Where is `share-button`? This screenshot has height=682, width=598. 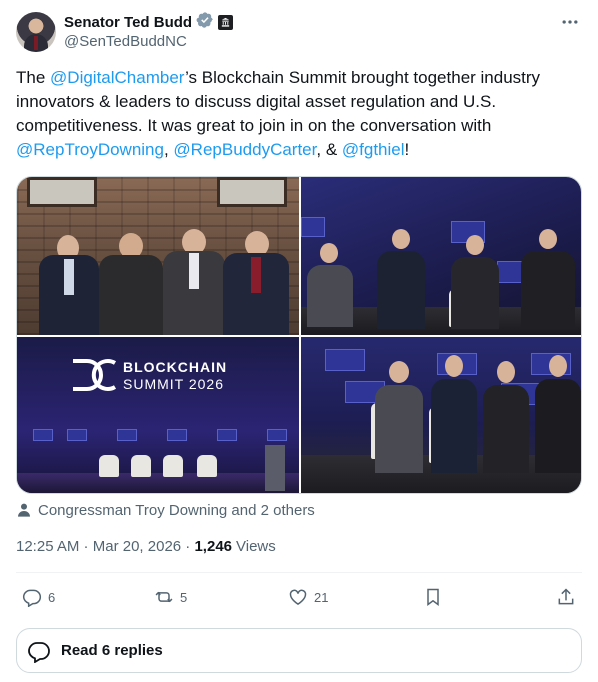 share-button is located at coordinates (566, 597).